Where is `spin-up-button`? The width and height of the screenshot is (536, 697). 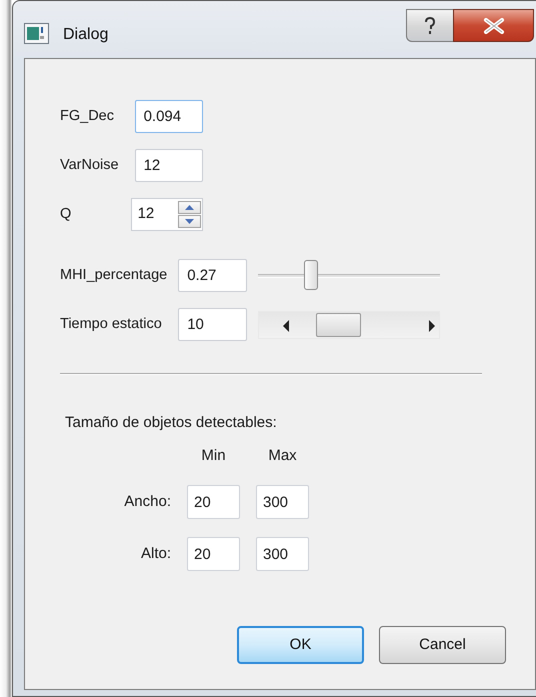 spin-up-button is located at coordinates (189, 207).